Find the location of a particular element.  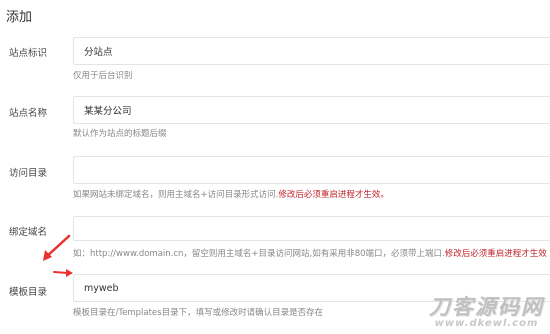

page-title: 添加 is located at coordinates (19, 17).